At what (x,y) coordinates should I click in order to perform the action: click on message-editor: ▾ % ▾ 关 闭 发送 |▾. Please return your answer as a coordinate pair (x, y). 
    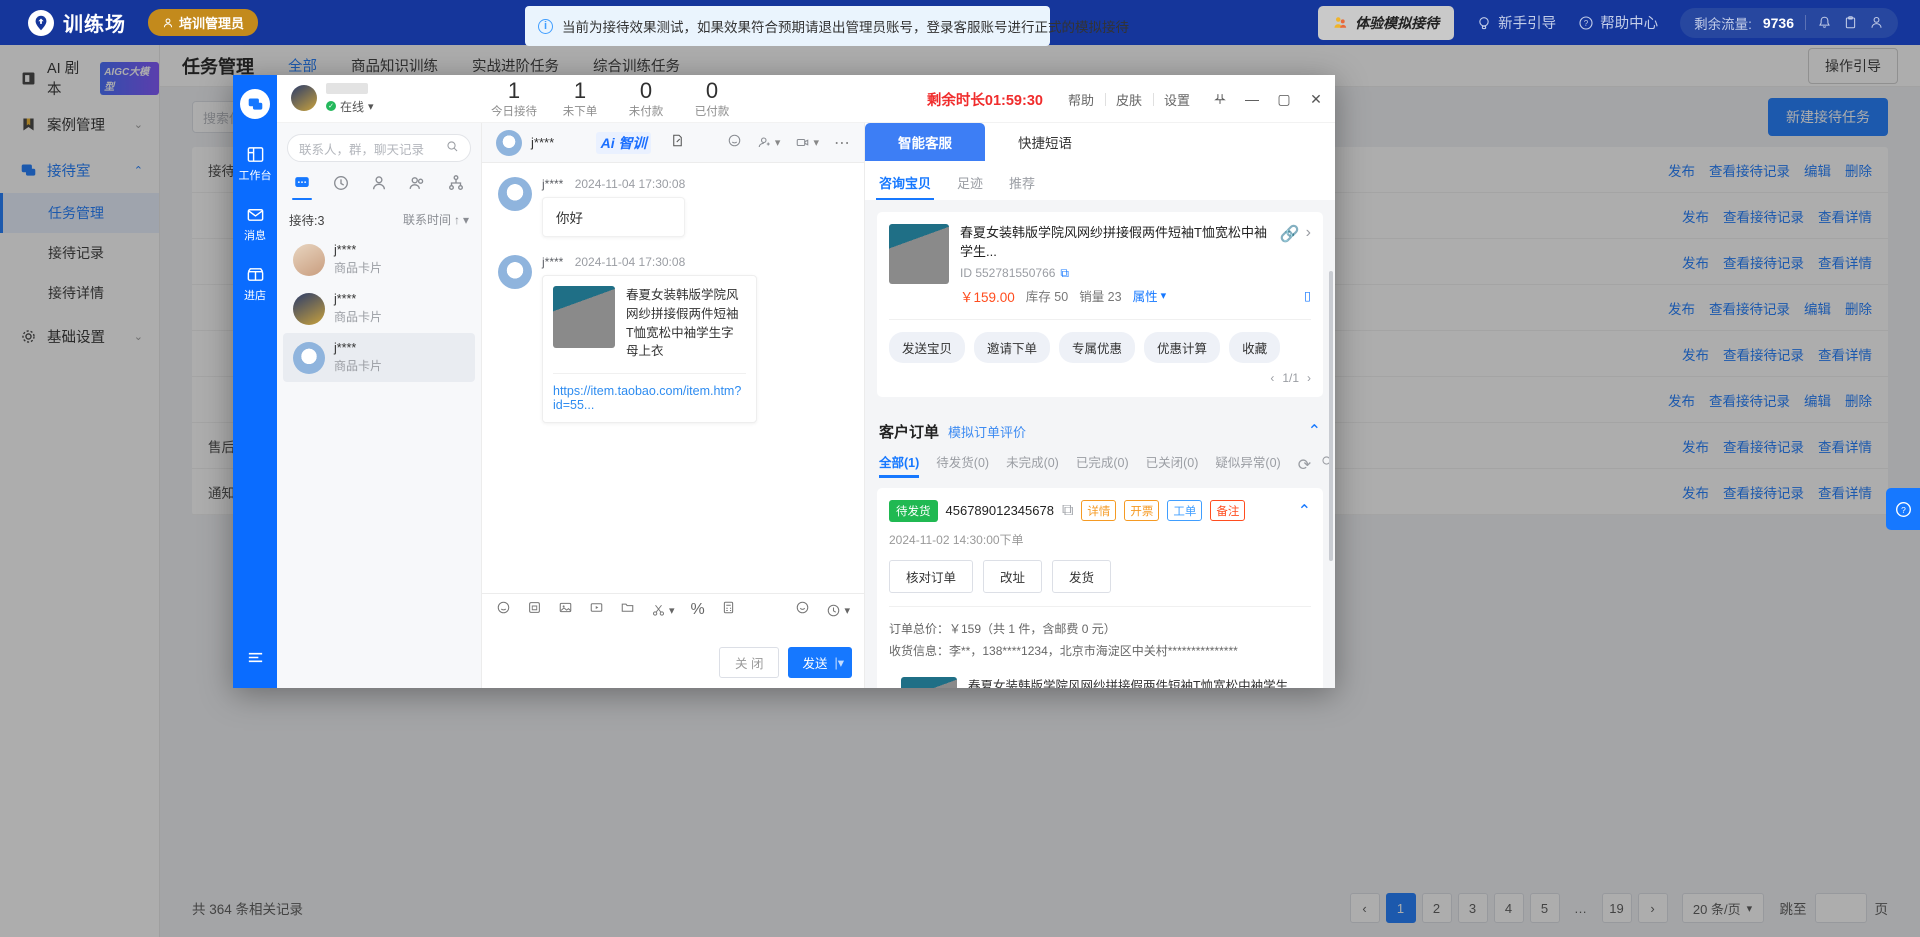
    Looking at the image, I should click on (673, 640).